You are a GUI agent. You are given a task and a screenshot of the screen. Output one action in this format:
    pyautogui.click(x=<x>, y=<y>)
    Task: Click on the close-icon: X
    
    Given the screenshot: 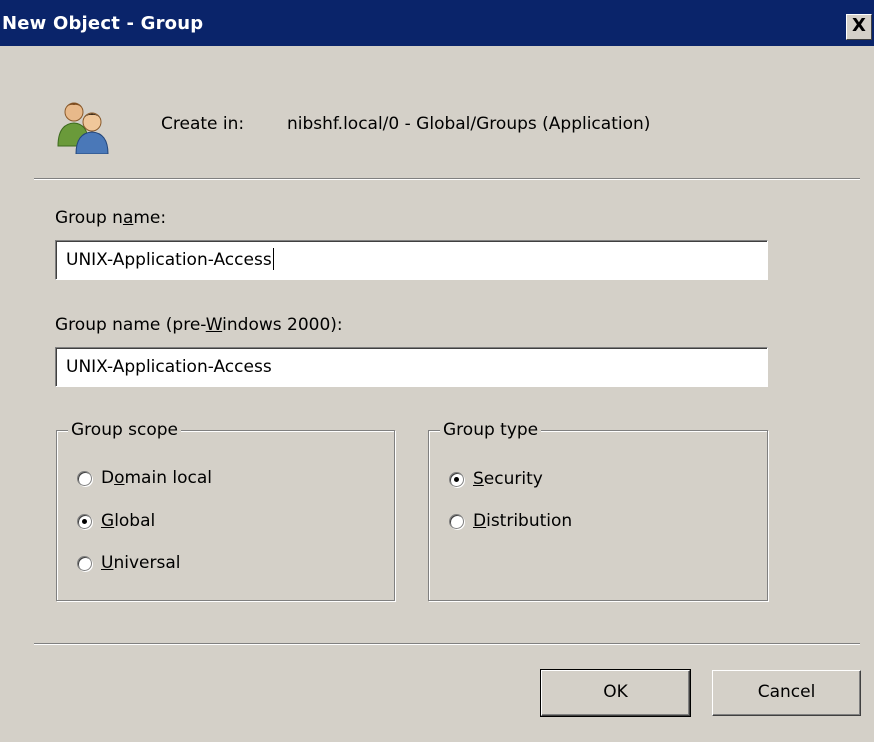 What is the action you would take?
    pyautogui.click(x=859, y=25)
    